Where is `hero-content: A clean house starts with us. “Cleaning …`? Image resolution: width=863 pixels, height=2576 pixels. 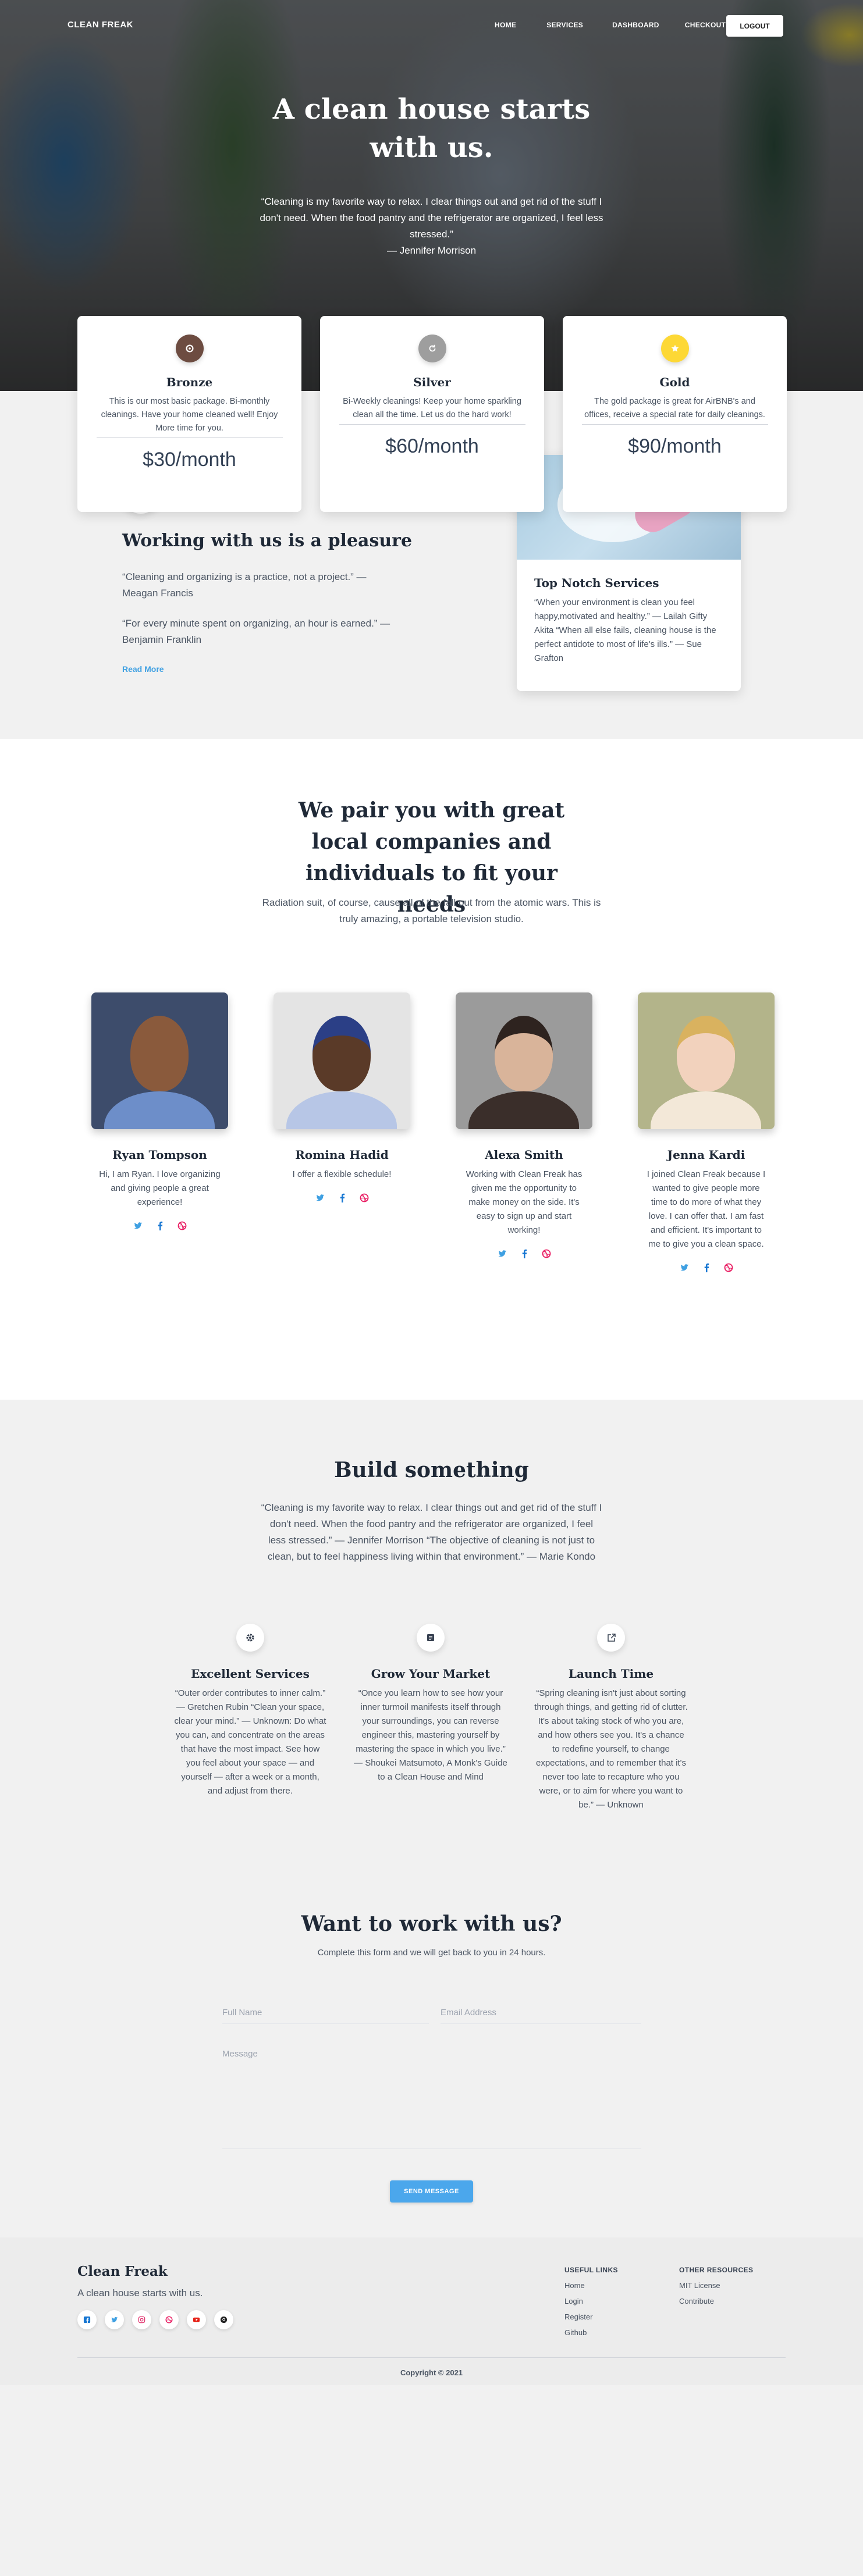 hero-content: A clean house starts with us. “Cleaning … is located at coordinates (431, 175).